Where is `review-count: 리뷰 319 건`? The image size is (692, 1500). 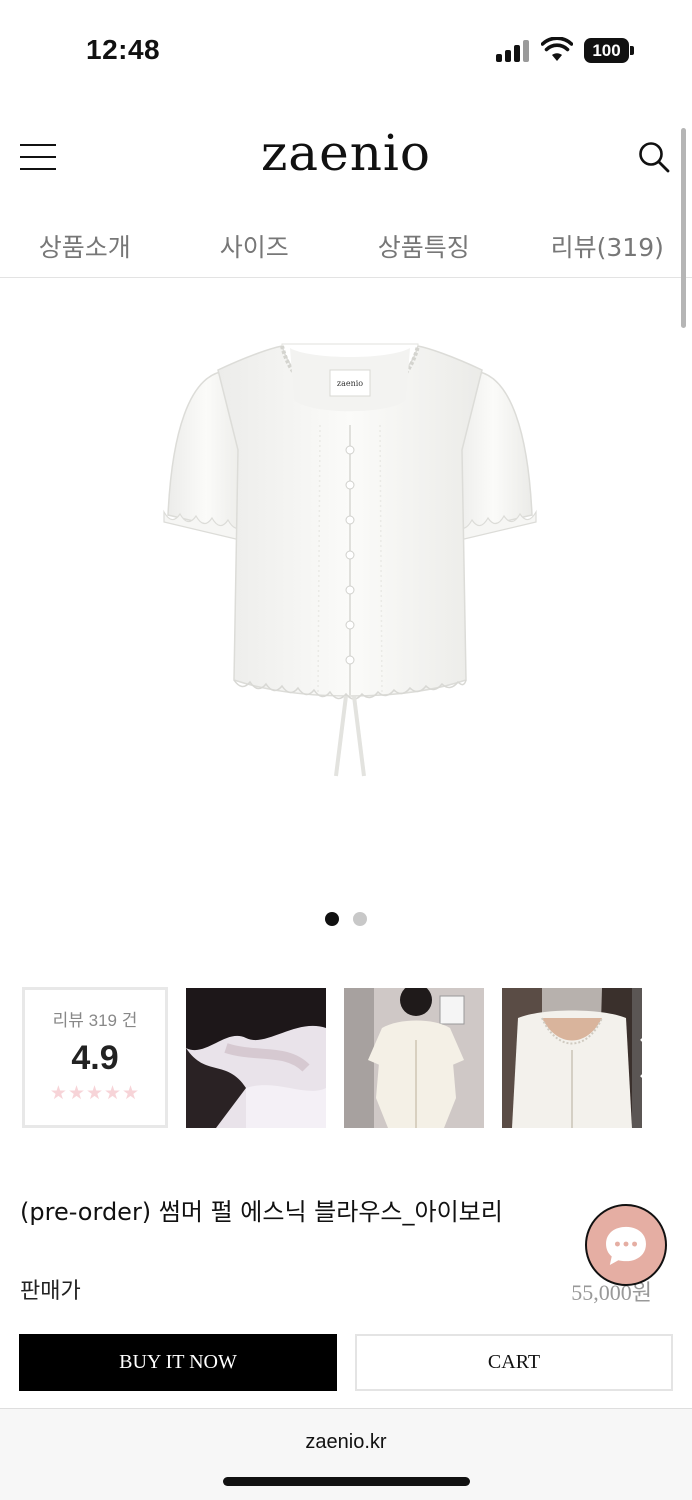 review-count: 리뷰 319 건 is located at coordinates (95, 1020).